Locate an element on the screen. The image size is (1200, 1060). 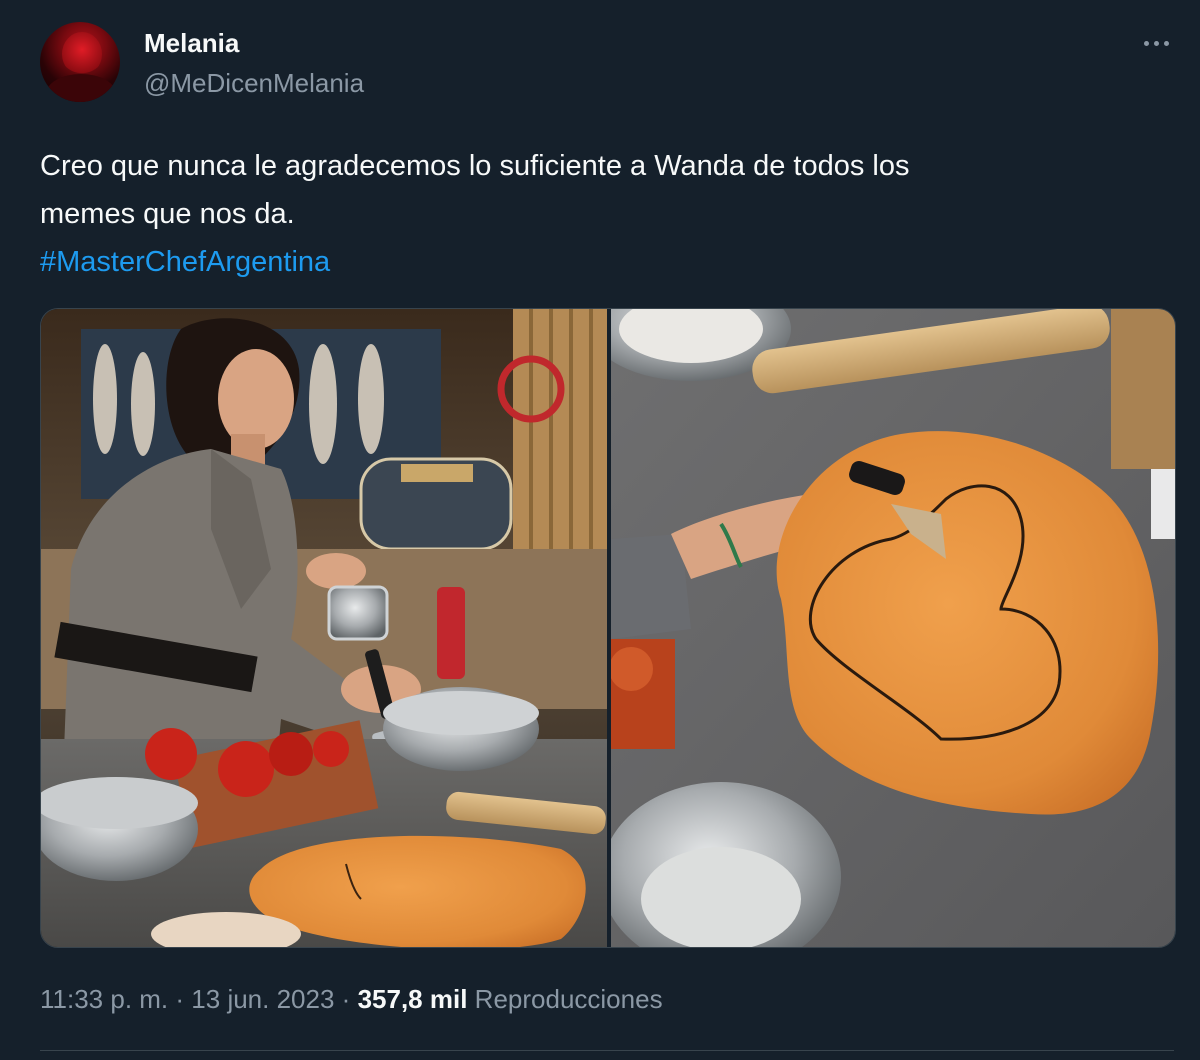
avatar-face is located at coordinates (82, 54).